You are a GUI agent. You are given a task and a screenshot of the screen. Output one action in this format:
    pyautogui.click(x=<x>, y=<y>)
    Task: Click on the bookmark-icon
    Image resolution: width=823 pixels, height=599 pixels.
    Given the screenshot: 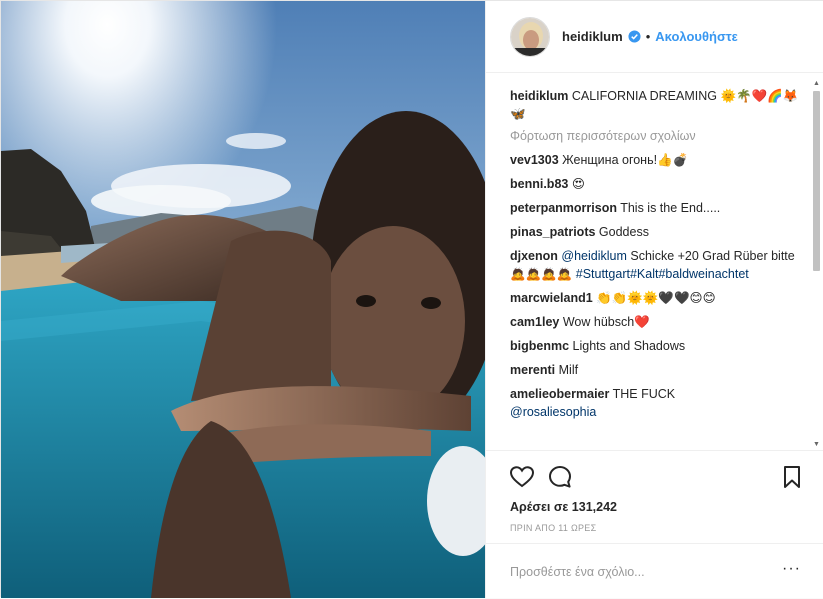 What is the action you would take?
    pyautogui.click(x=792, y=477)
    